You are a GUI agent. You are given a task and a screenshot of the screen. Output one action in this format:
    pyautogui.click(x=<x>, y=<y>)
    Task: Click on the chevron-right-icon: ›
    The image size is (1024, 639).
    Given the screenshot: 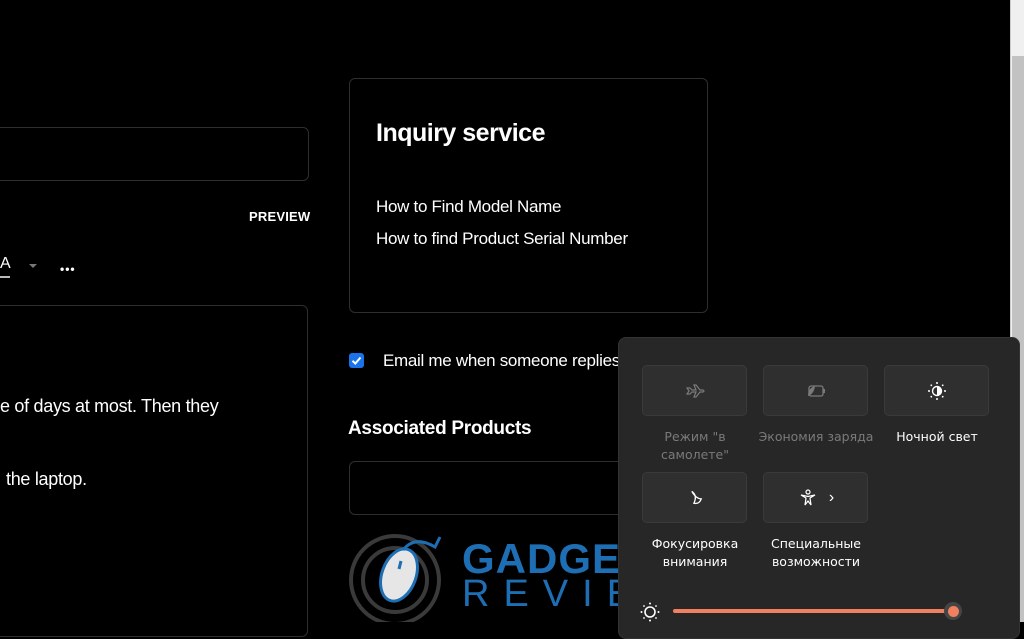 What is the action you would take?
    pyautogui.click(x=831, y=497)
    